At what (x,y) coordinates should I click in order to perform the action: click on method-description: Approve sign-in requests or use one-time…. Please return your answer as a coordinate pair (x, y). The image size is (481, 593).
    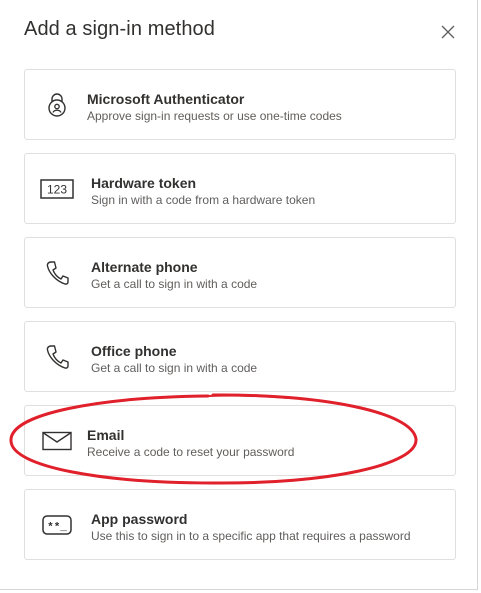
    Looking at the image, I should click on (214, 116).